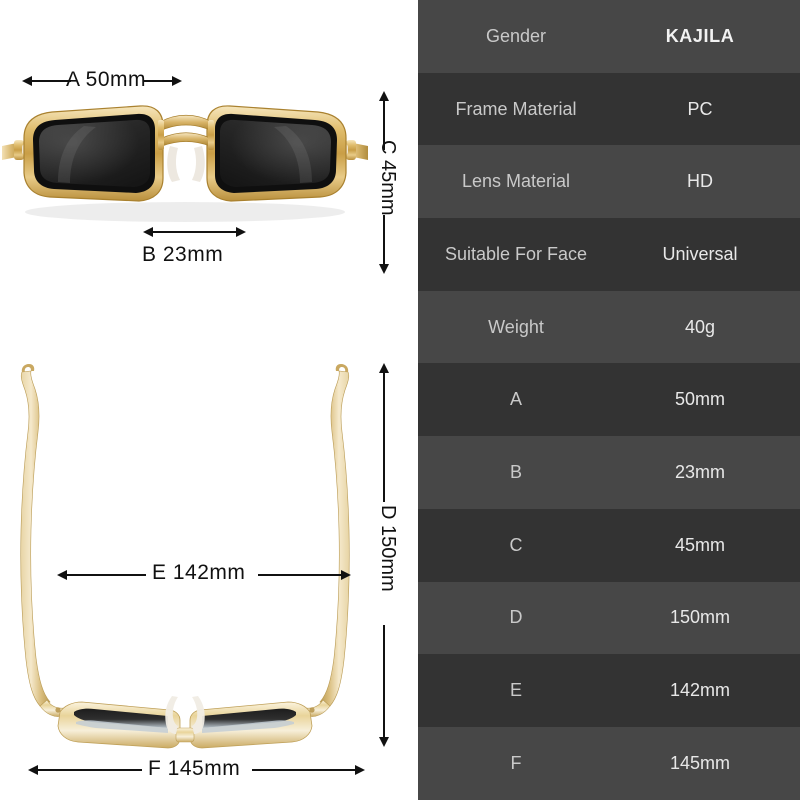  I want to click on spec-value: HD, so click(700, 181).